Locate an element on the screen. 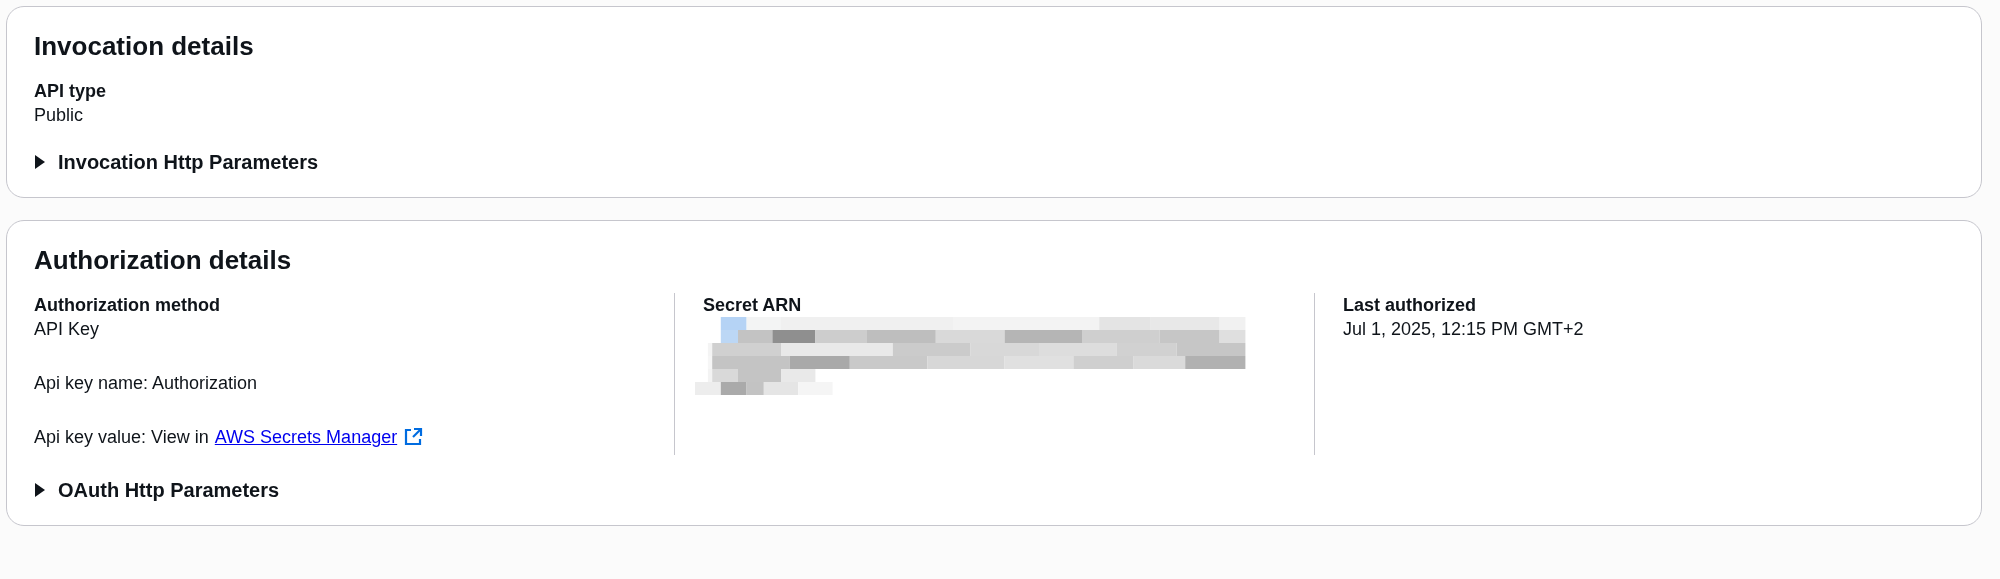 The image size is (2000, 579). secrets-manager-link: AWS Secrets Manager is located at coordinates (306, 437).